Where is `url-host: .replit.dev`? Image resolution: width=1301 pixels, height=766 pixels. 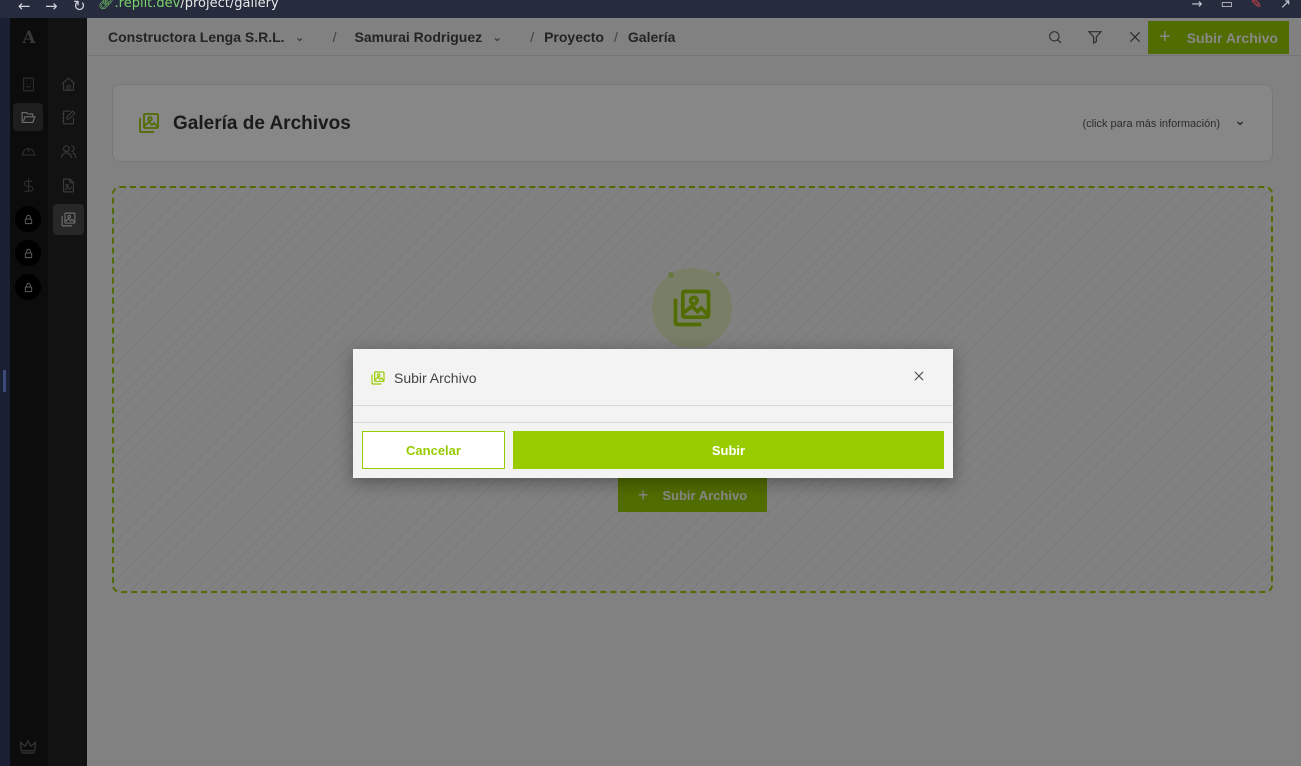
url-host: .replit.dev is located at coordinates (147, 5).